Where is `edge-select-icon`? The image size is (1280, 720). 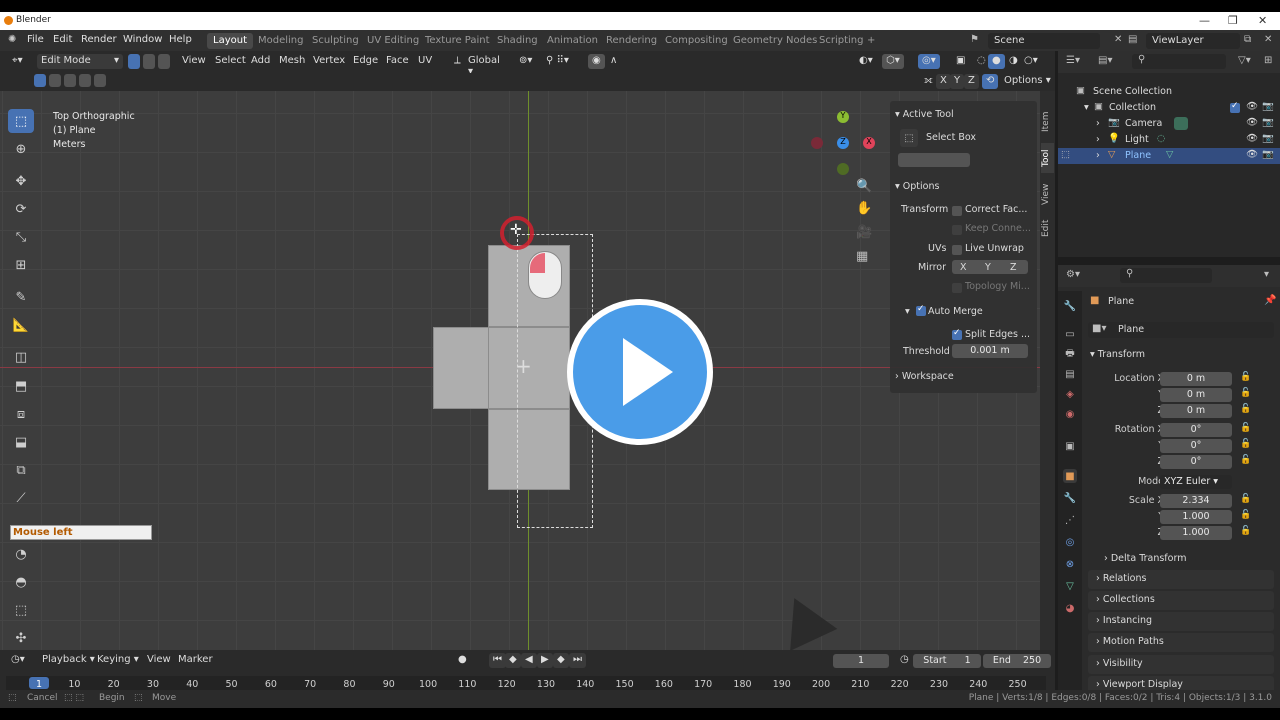
edge-select-icon is located at coordinates (149, 61).